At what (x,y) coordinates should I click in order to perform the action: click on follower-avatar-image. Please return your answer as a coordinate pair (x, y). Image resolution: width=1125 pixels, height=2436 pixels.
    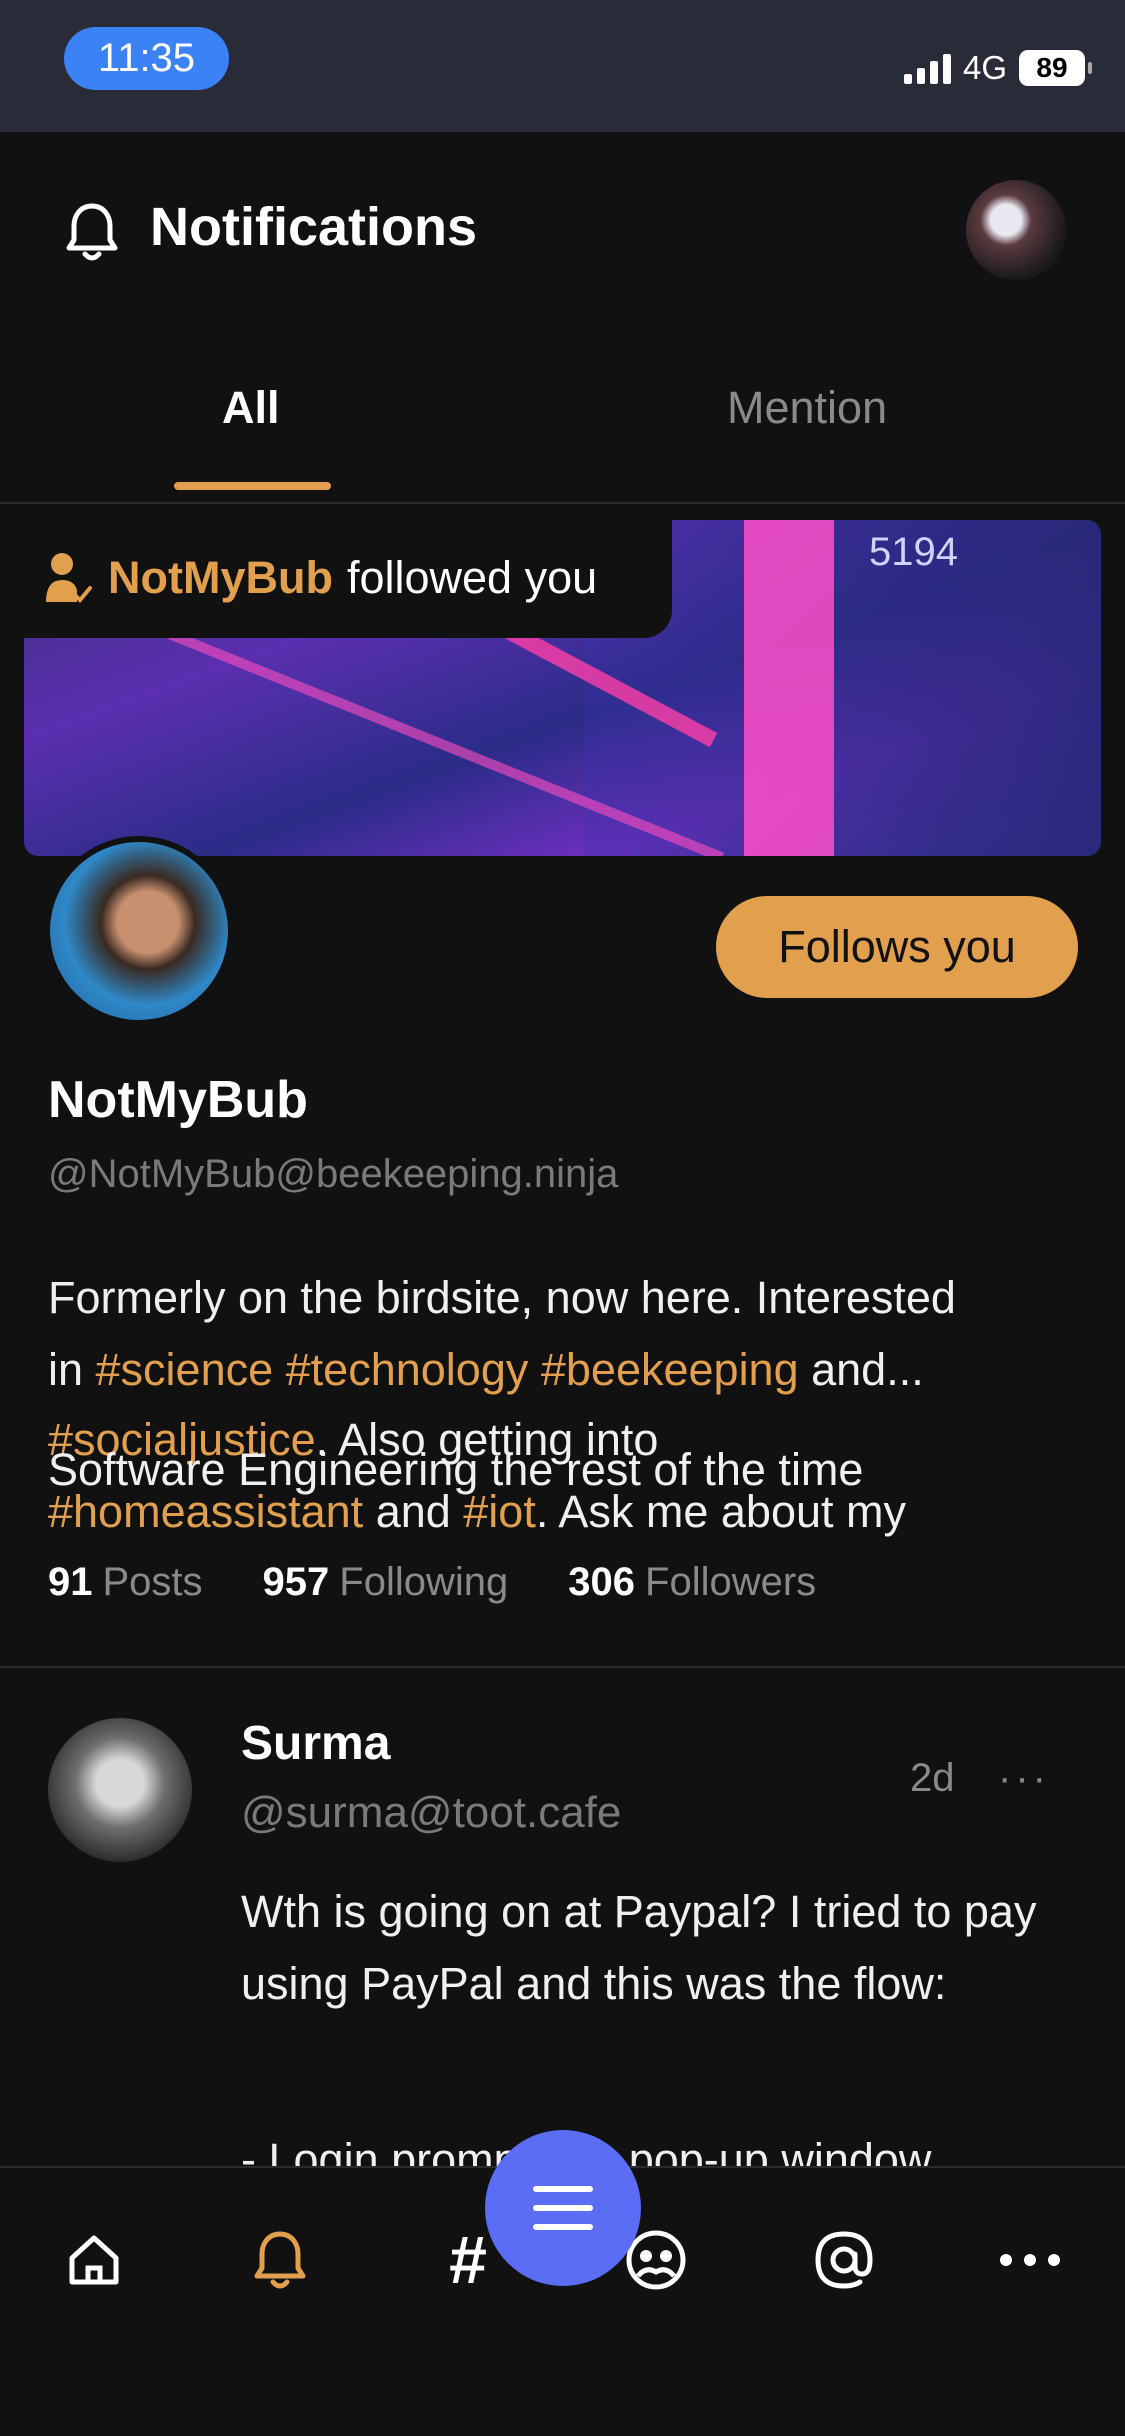
    Looking at the image, I should click on (139, 931).